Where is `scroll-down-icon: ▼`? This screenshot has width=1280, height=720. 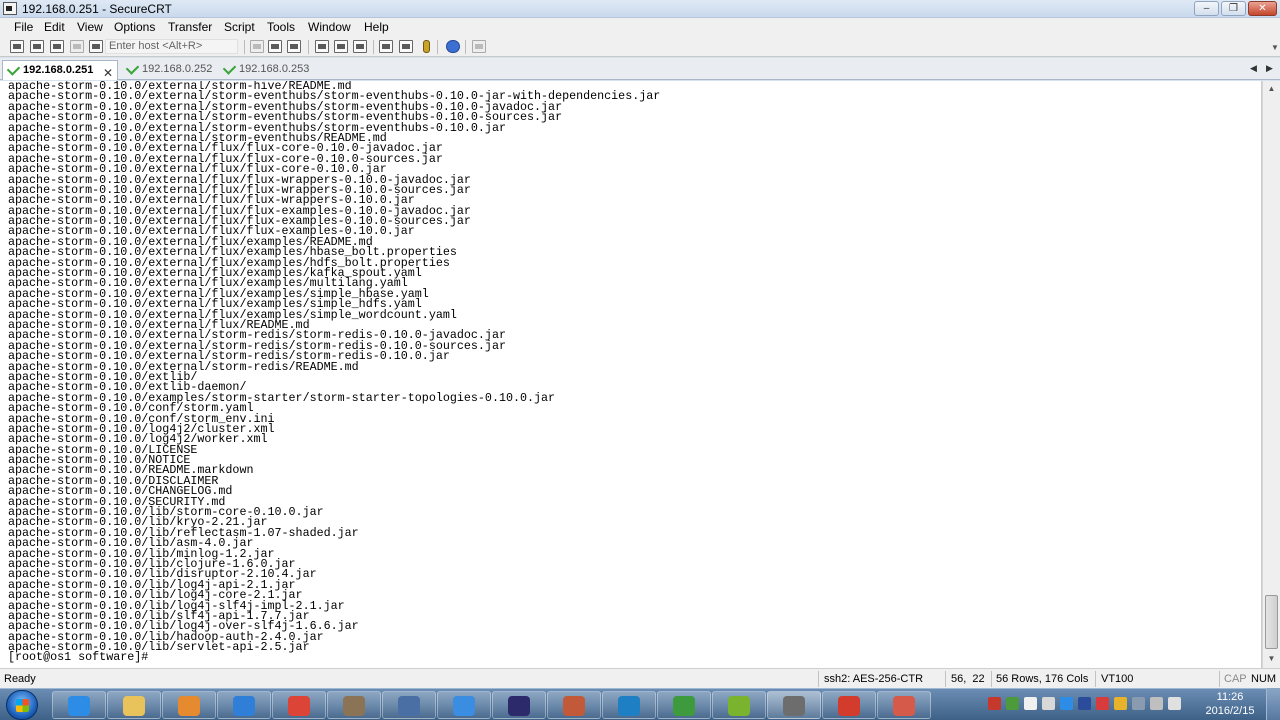
scroll-down-icon: ▼ is located at coordinates (1271, 659).